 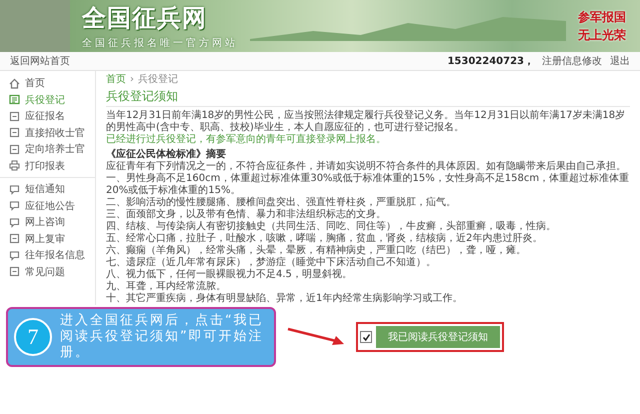 I want to click on standard-item: 十、其它严重疾病，身体有明显缺陷、异常，近1年内经常生病影响学习或工作。, so click(x=285, y=299).